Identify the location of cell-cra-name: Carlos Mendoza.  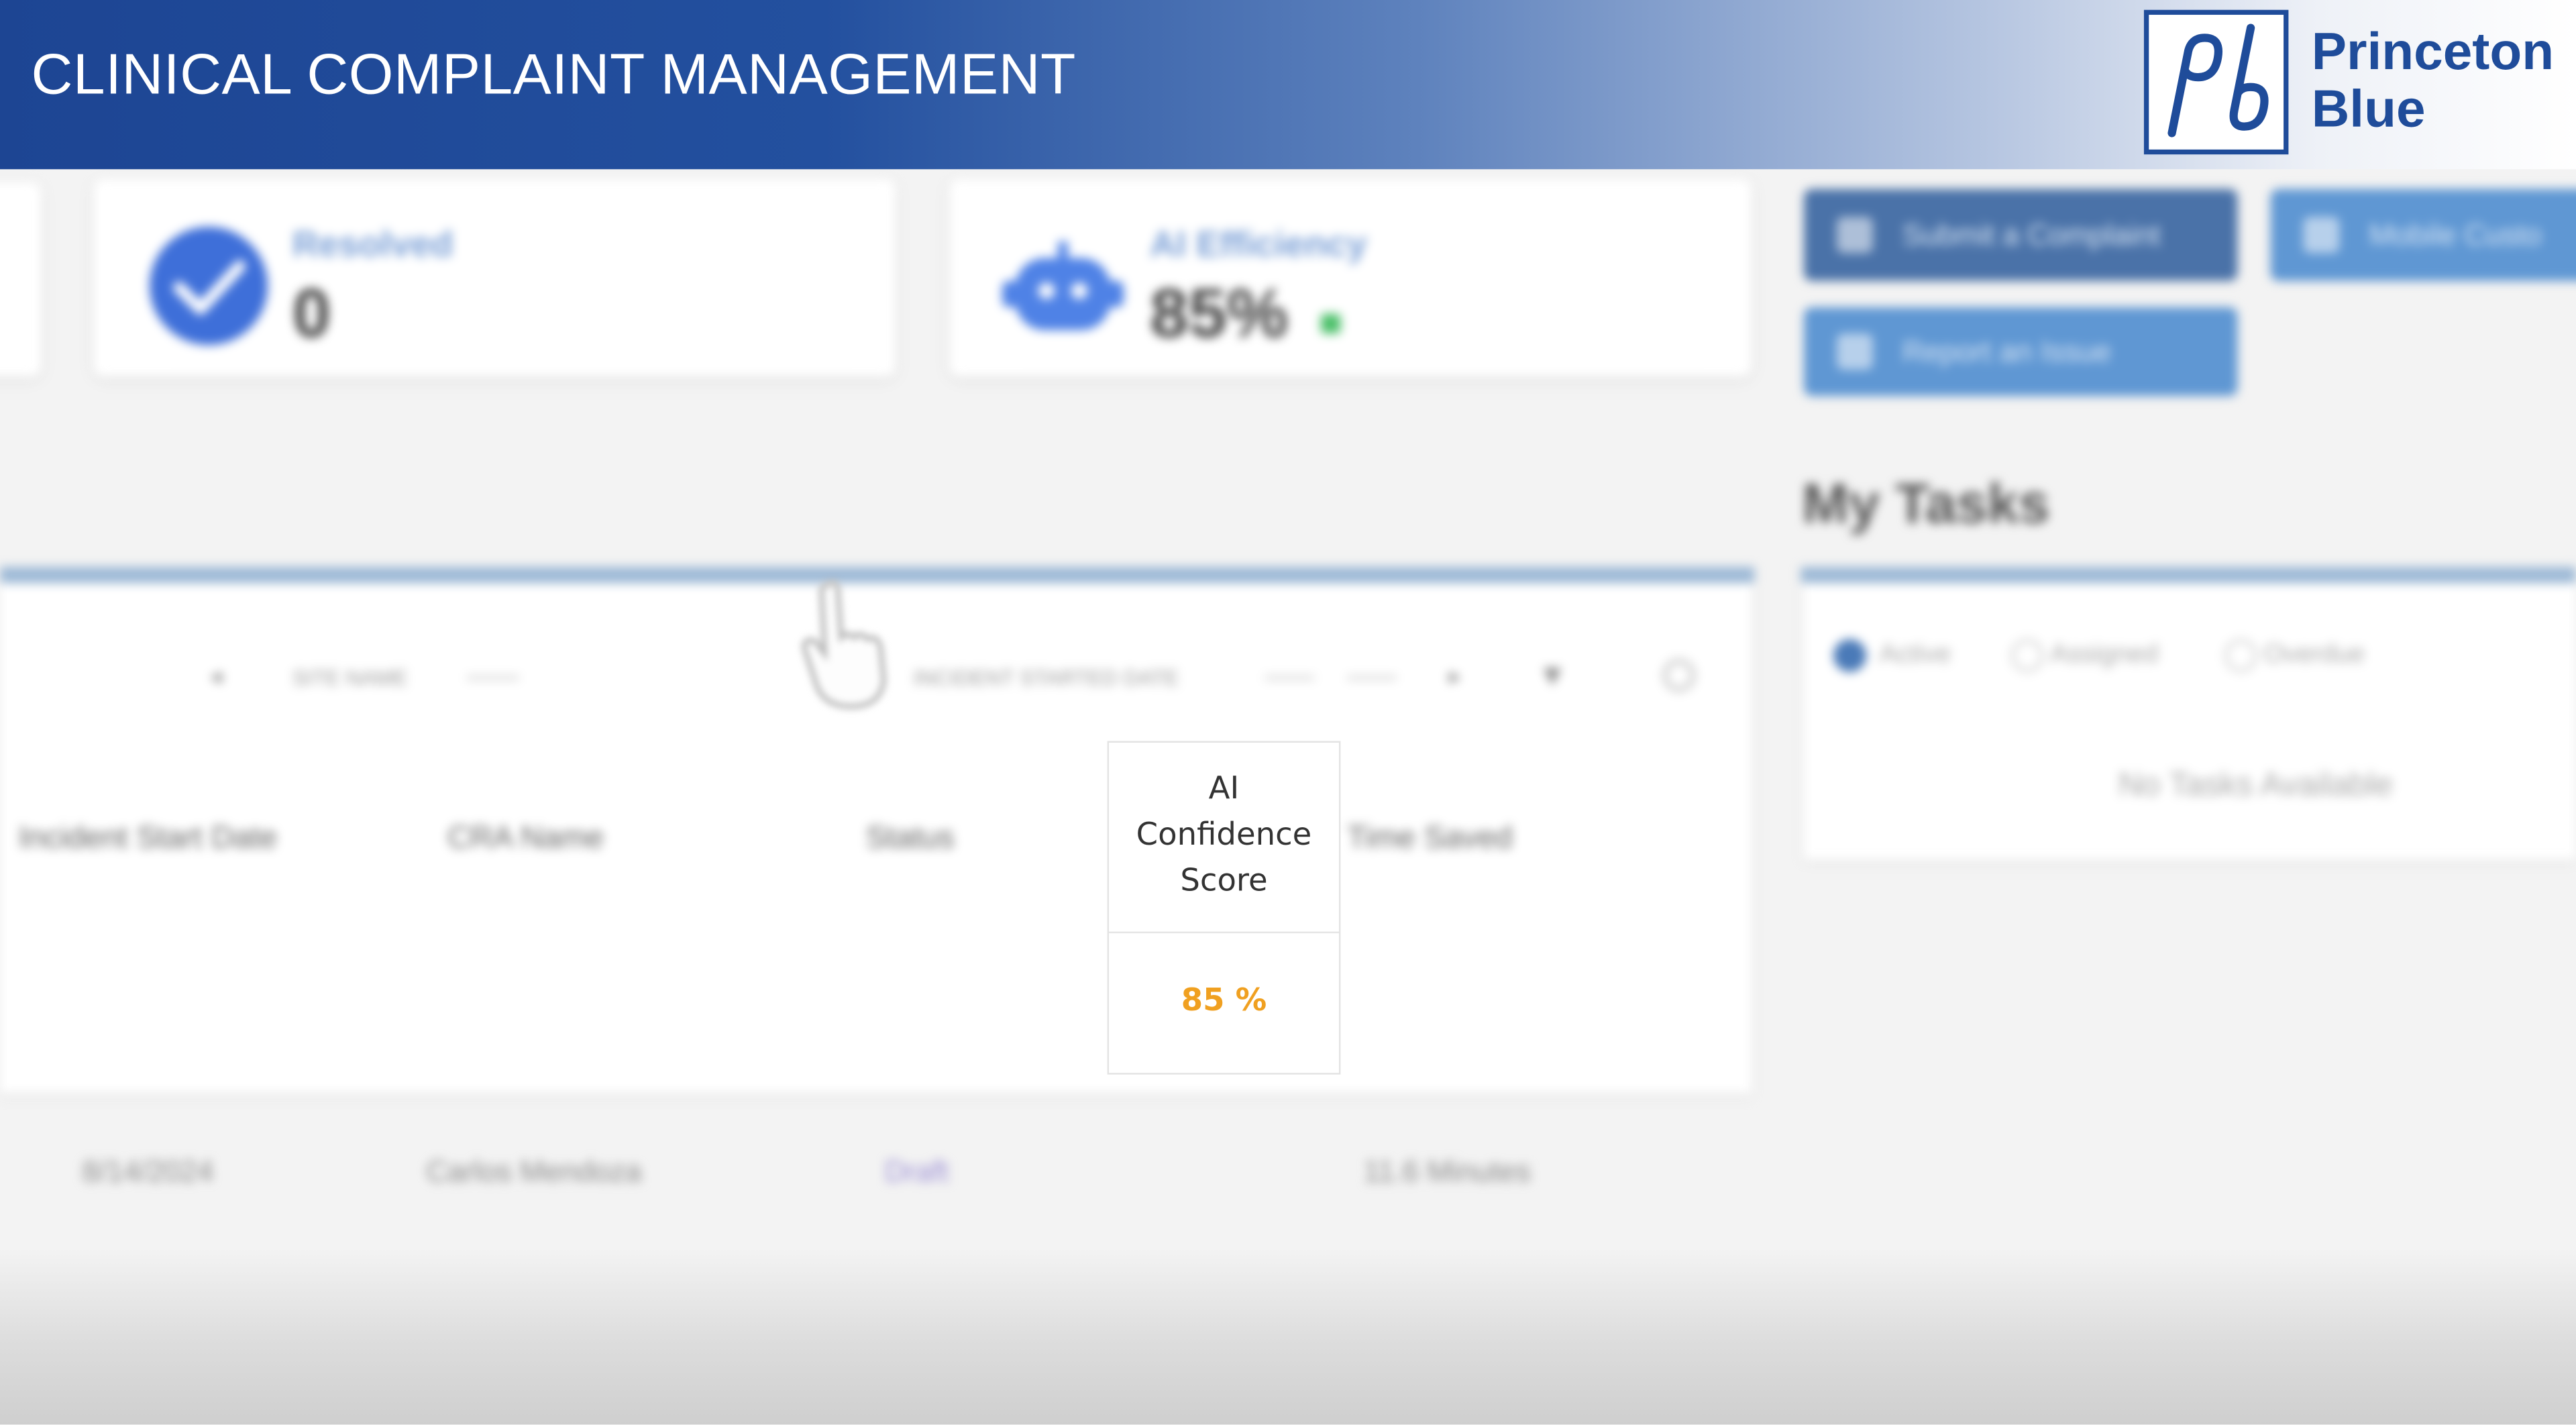
(534, 1171).